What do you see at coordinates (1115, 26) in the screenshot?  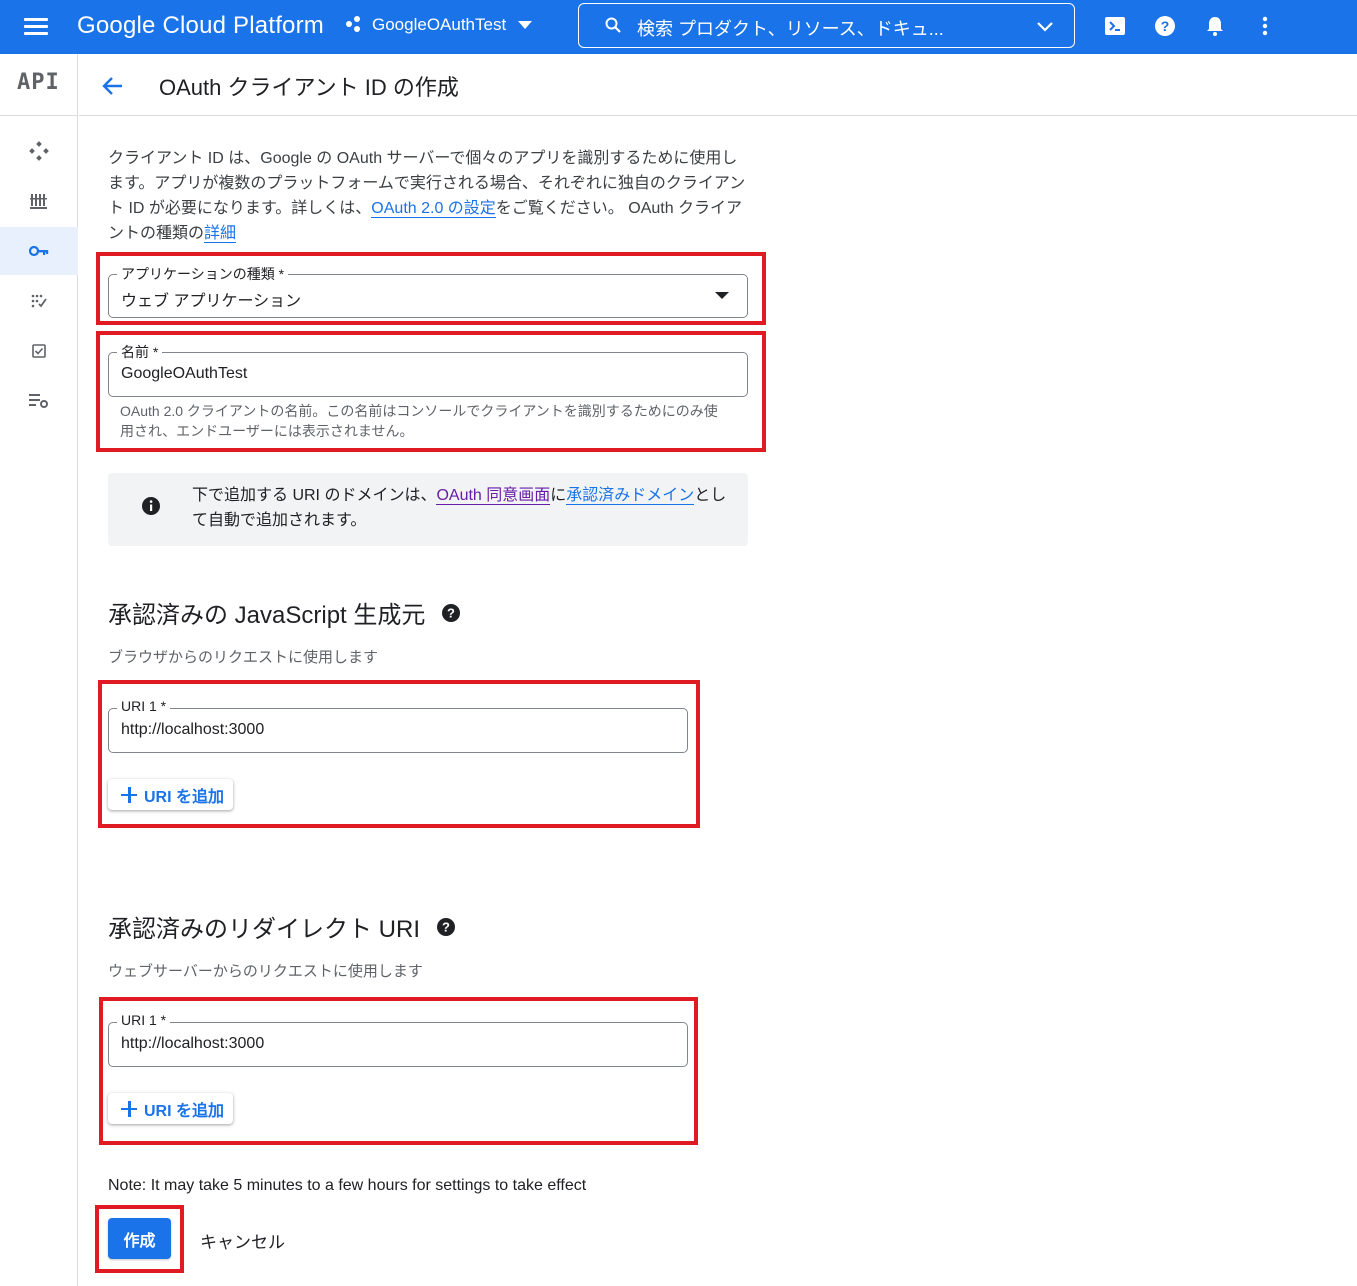 I see `cloud-shell-icon` at bounding box center [1115, 26].